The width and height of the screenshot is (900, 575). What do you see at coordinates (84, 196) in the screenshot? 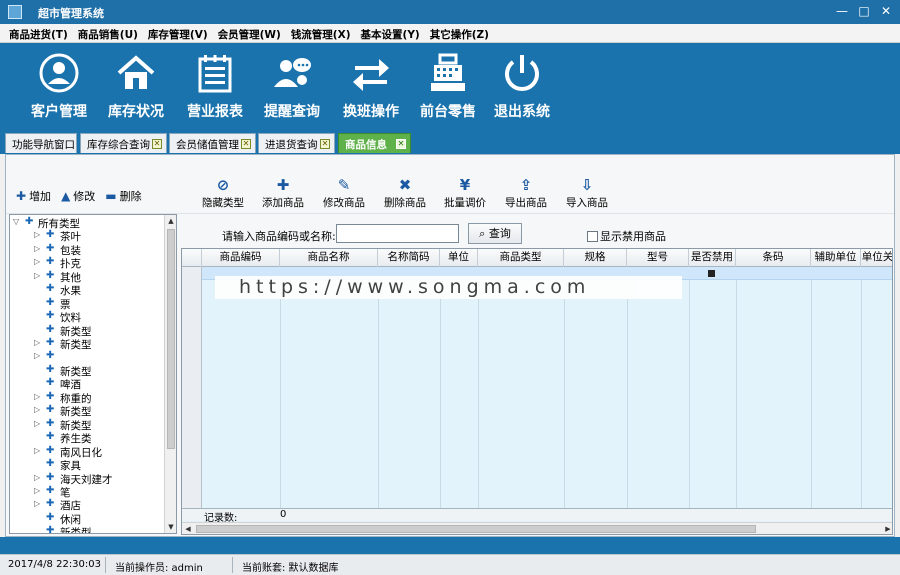
I see `edit-category-label: 修改` at bounding box center [84, 196].